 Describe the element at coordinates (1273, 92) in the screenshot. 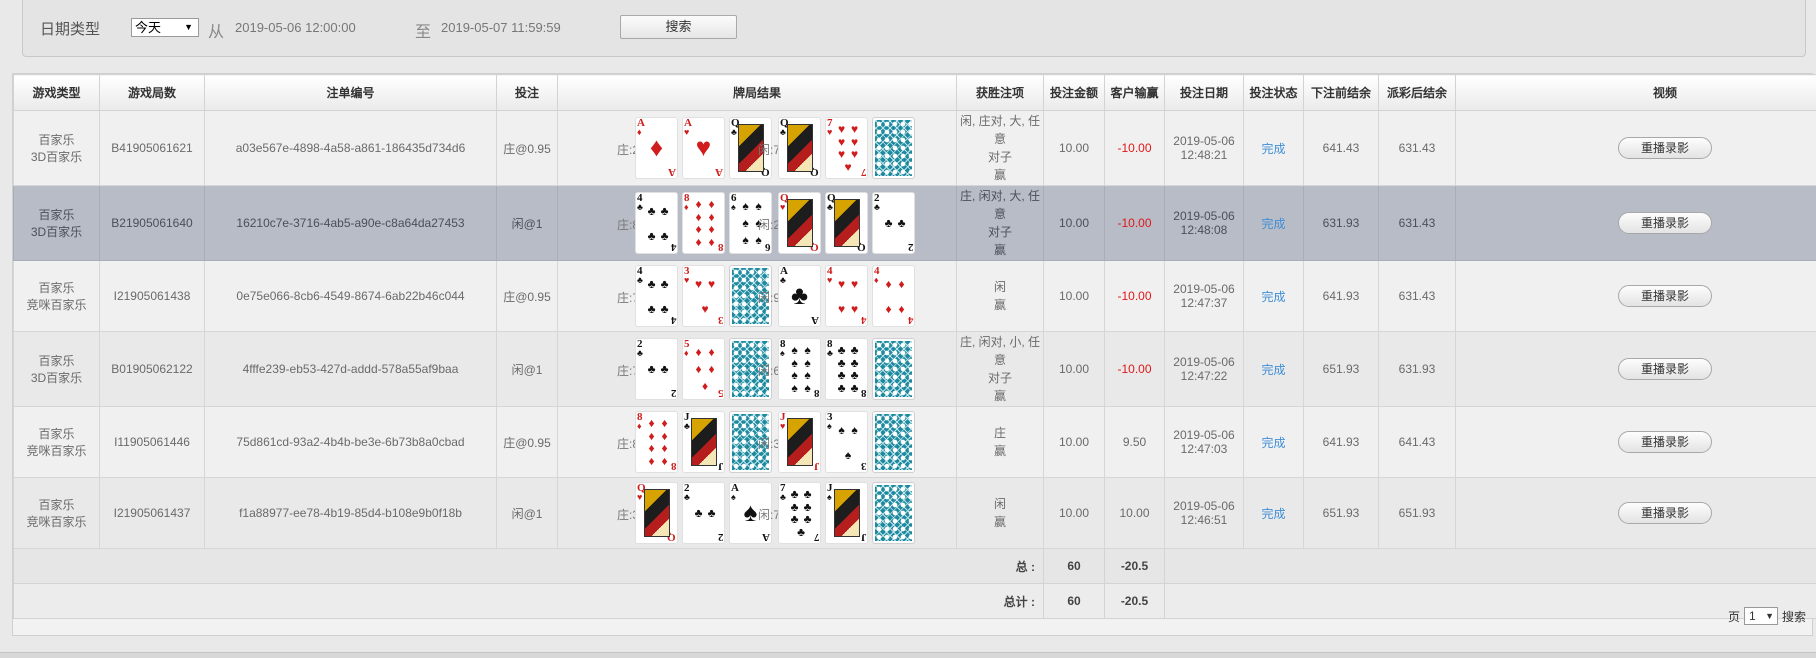

I see `column-header: 投注状态` at that location.